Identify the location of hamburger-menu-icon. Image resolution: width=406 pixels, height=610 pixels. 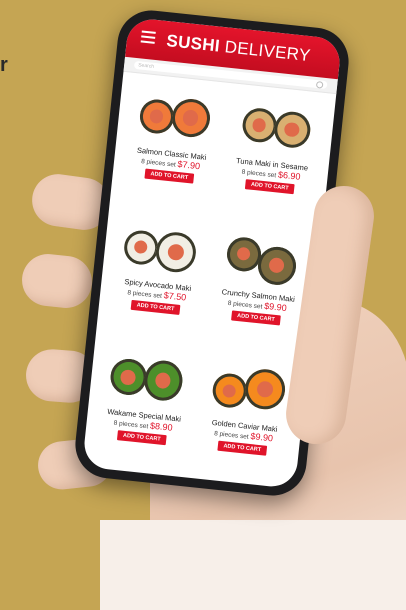
(148, 37).